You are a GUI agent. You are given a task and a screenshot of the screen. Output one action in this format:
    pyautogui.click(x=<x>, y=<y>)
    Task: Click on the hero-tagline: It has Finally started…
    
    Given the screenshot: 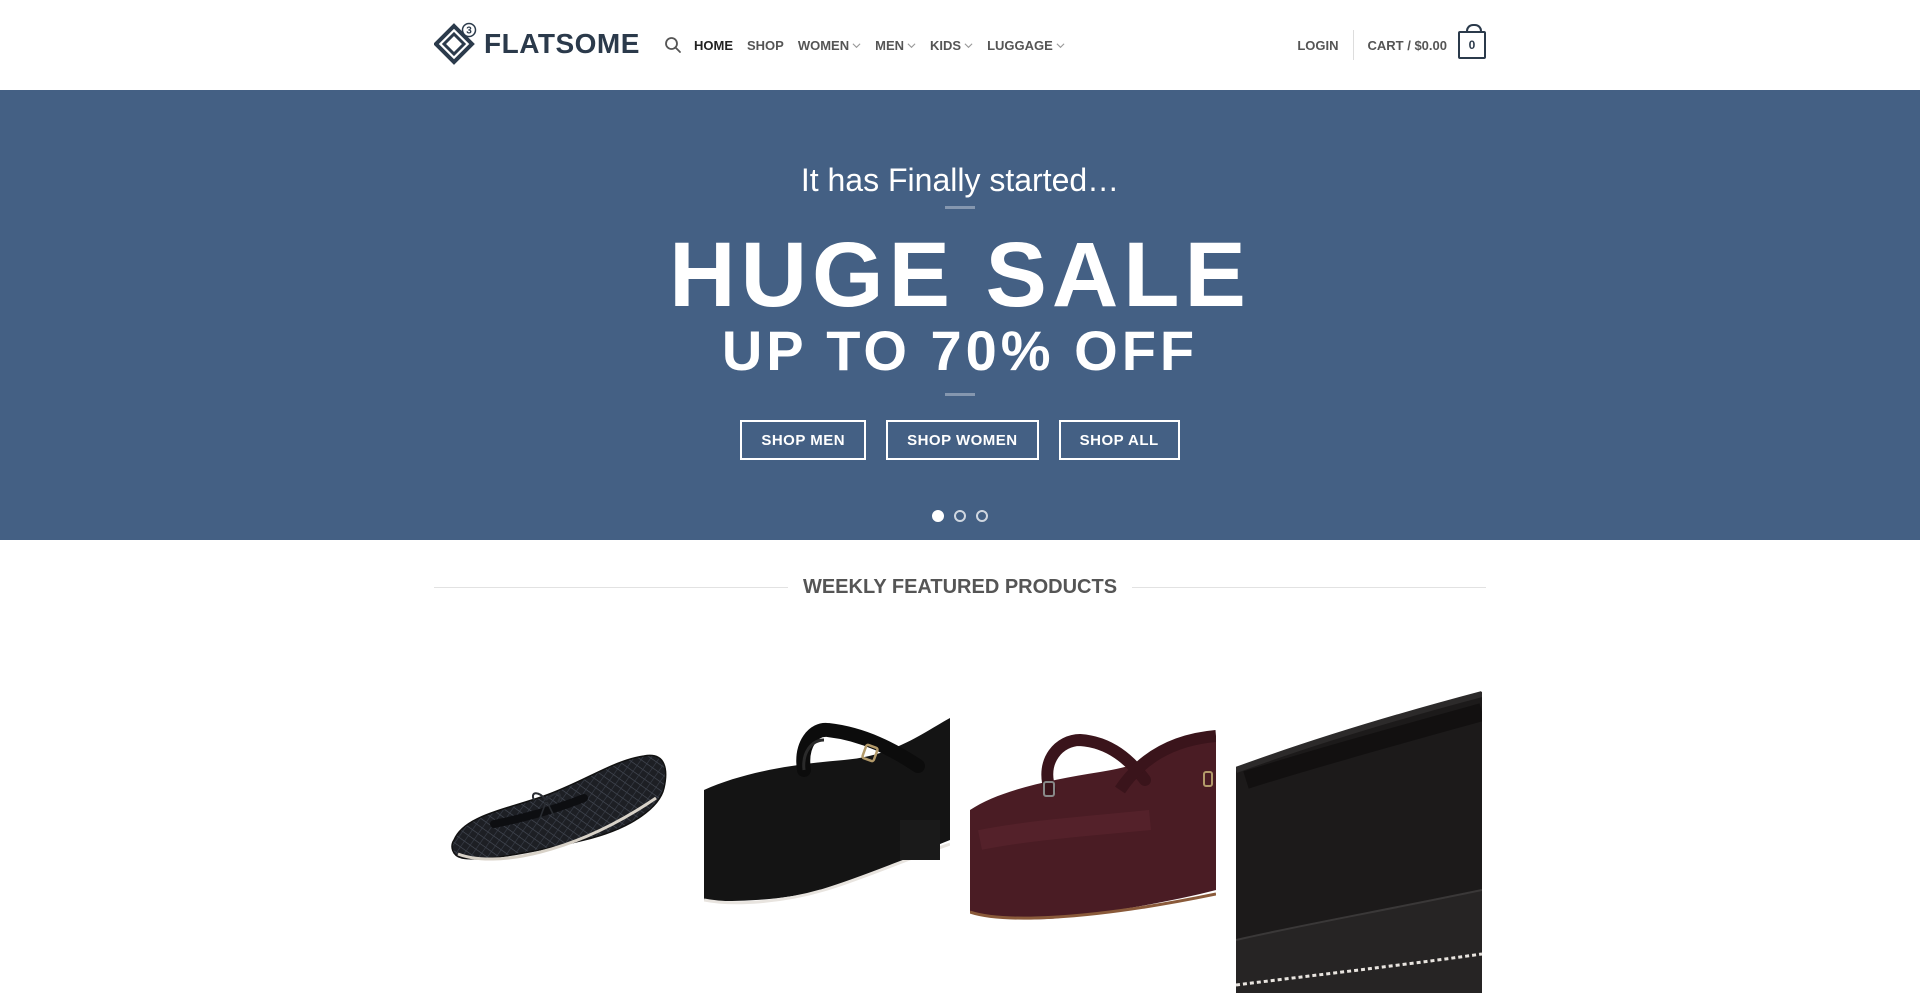 What is the action you would take?
    pyautogui.click(x=960, y=180)
    